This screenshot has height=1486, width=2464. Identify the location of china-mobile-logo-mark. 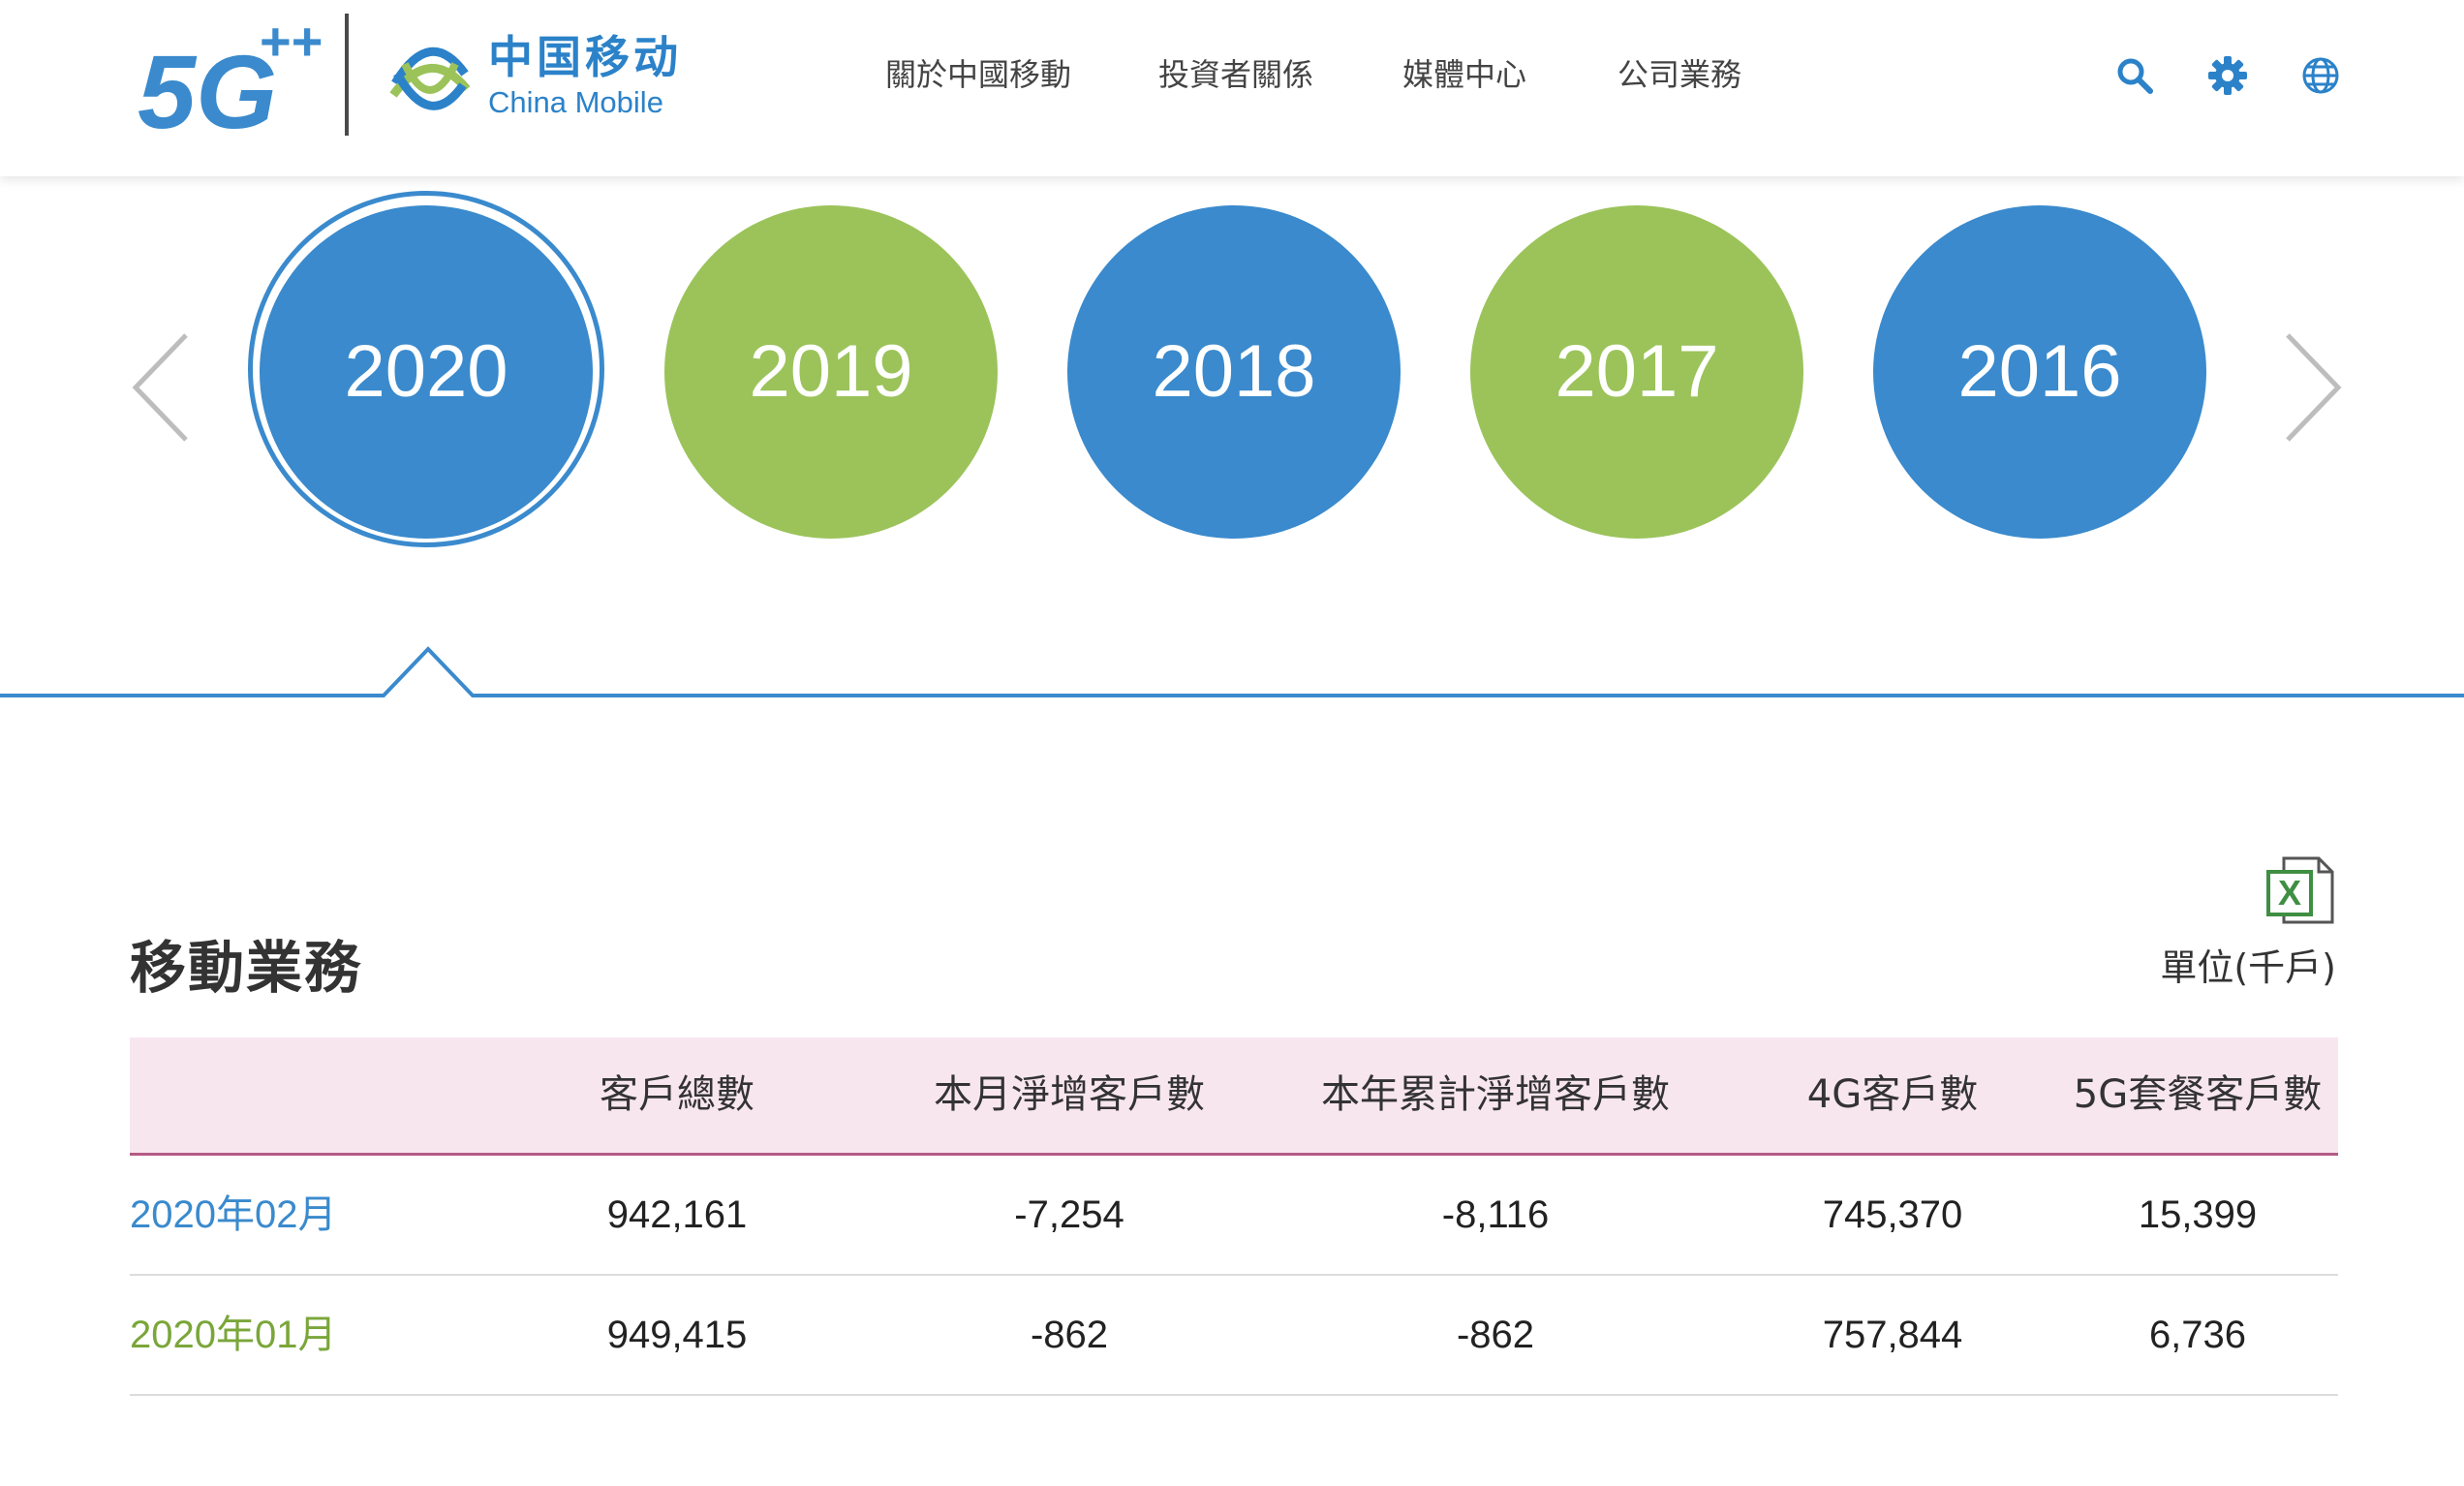
(430, 80).